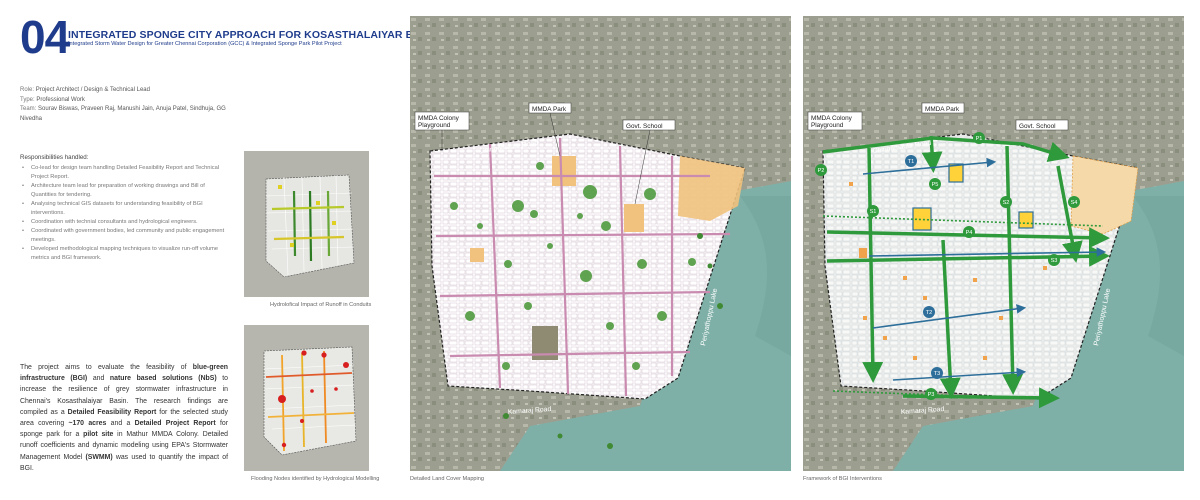  What do you see at coordinates (120, 424) in the screenshot?
I see `summary-text: and a` at bounding box center [120, 424].